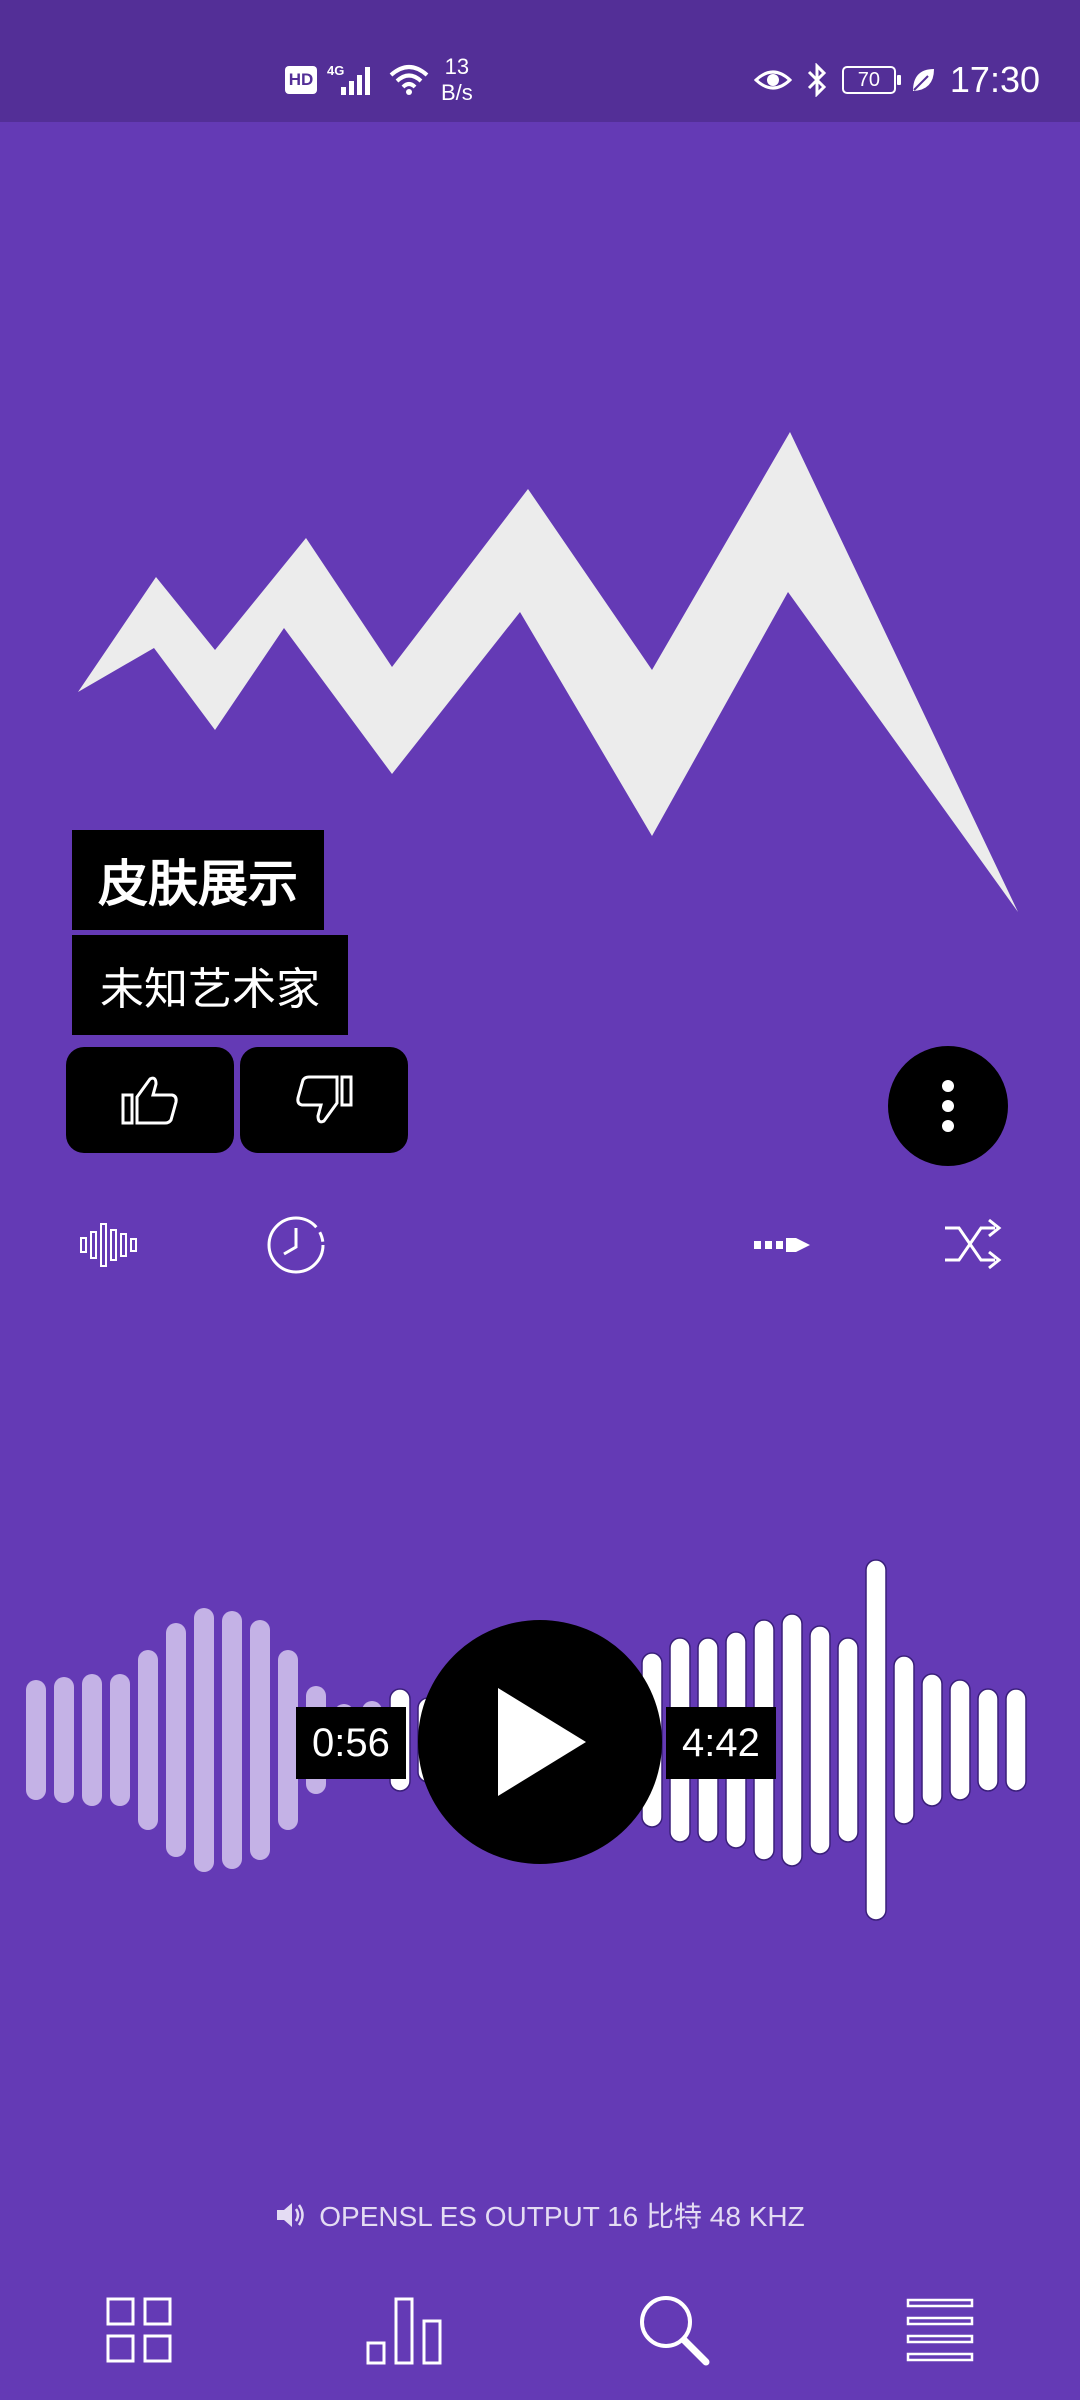 This screenshot has height=2400, width=1080. What do you see at coordinates (210, 985) in the screenshot?
I see `track-artist: 未知艺术家` at bounding box center [210, 985].